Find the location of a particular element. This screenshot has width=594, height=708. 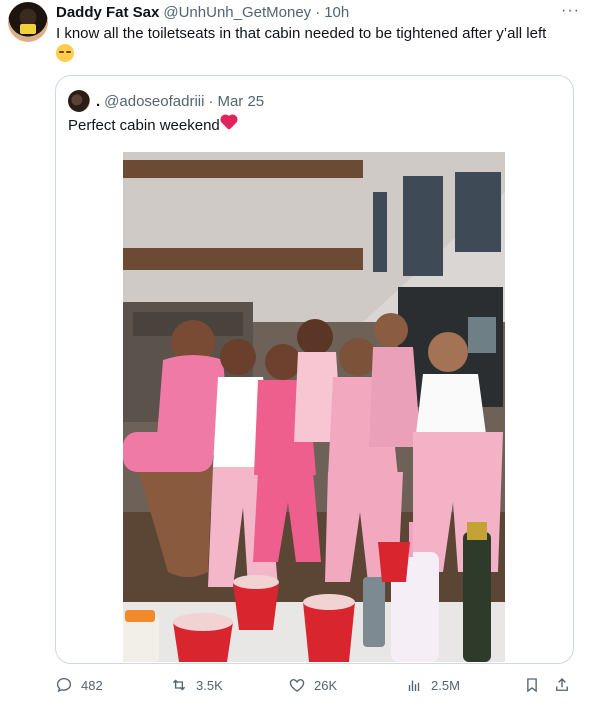

action-bar: 482 3.5K 26K 2.5M is located at coordinates (297, 685).